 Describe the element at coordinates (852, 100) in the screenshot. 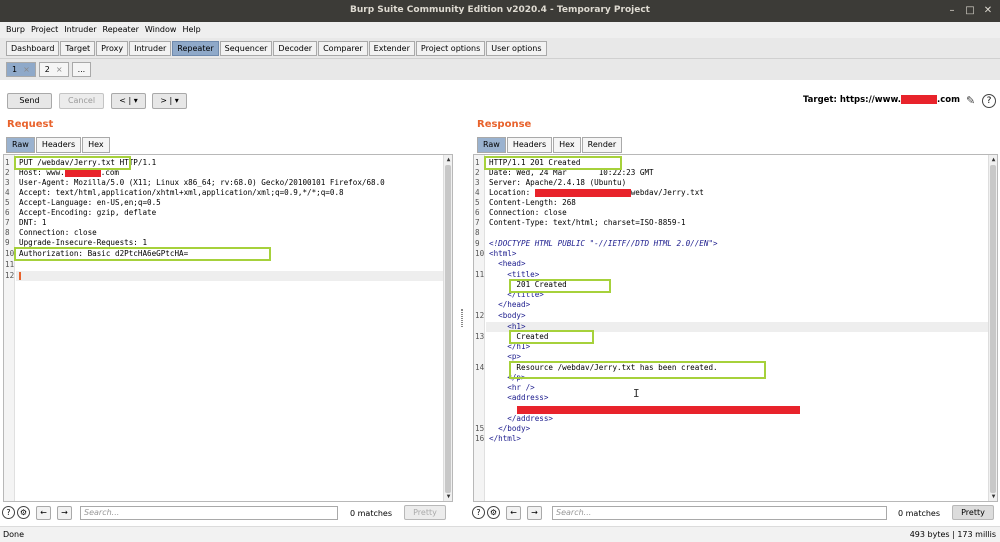

I see `target-prefix: Target: https://www.` at that location.